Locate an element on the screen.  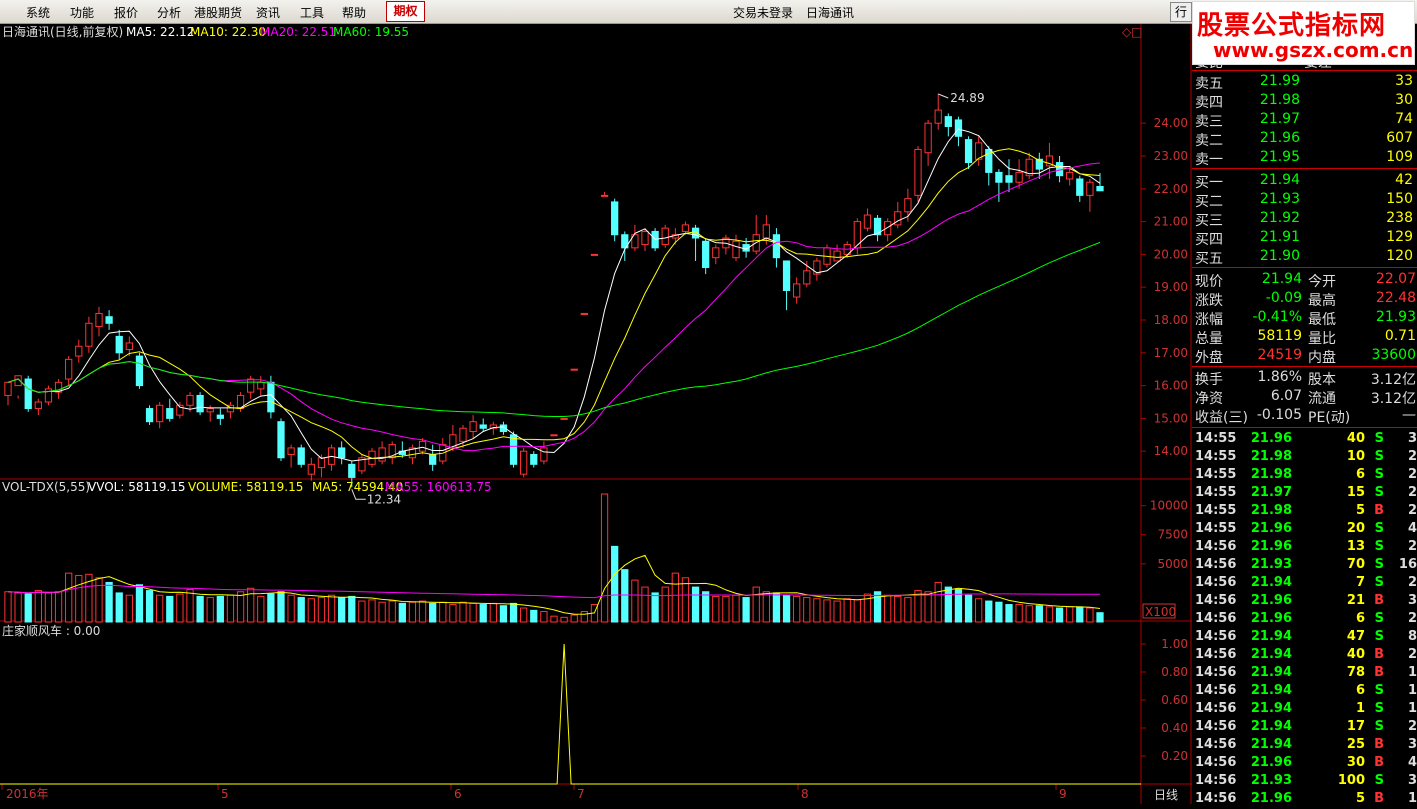
trade-count: 1 is located at coordinates (1412, 708).